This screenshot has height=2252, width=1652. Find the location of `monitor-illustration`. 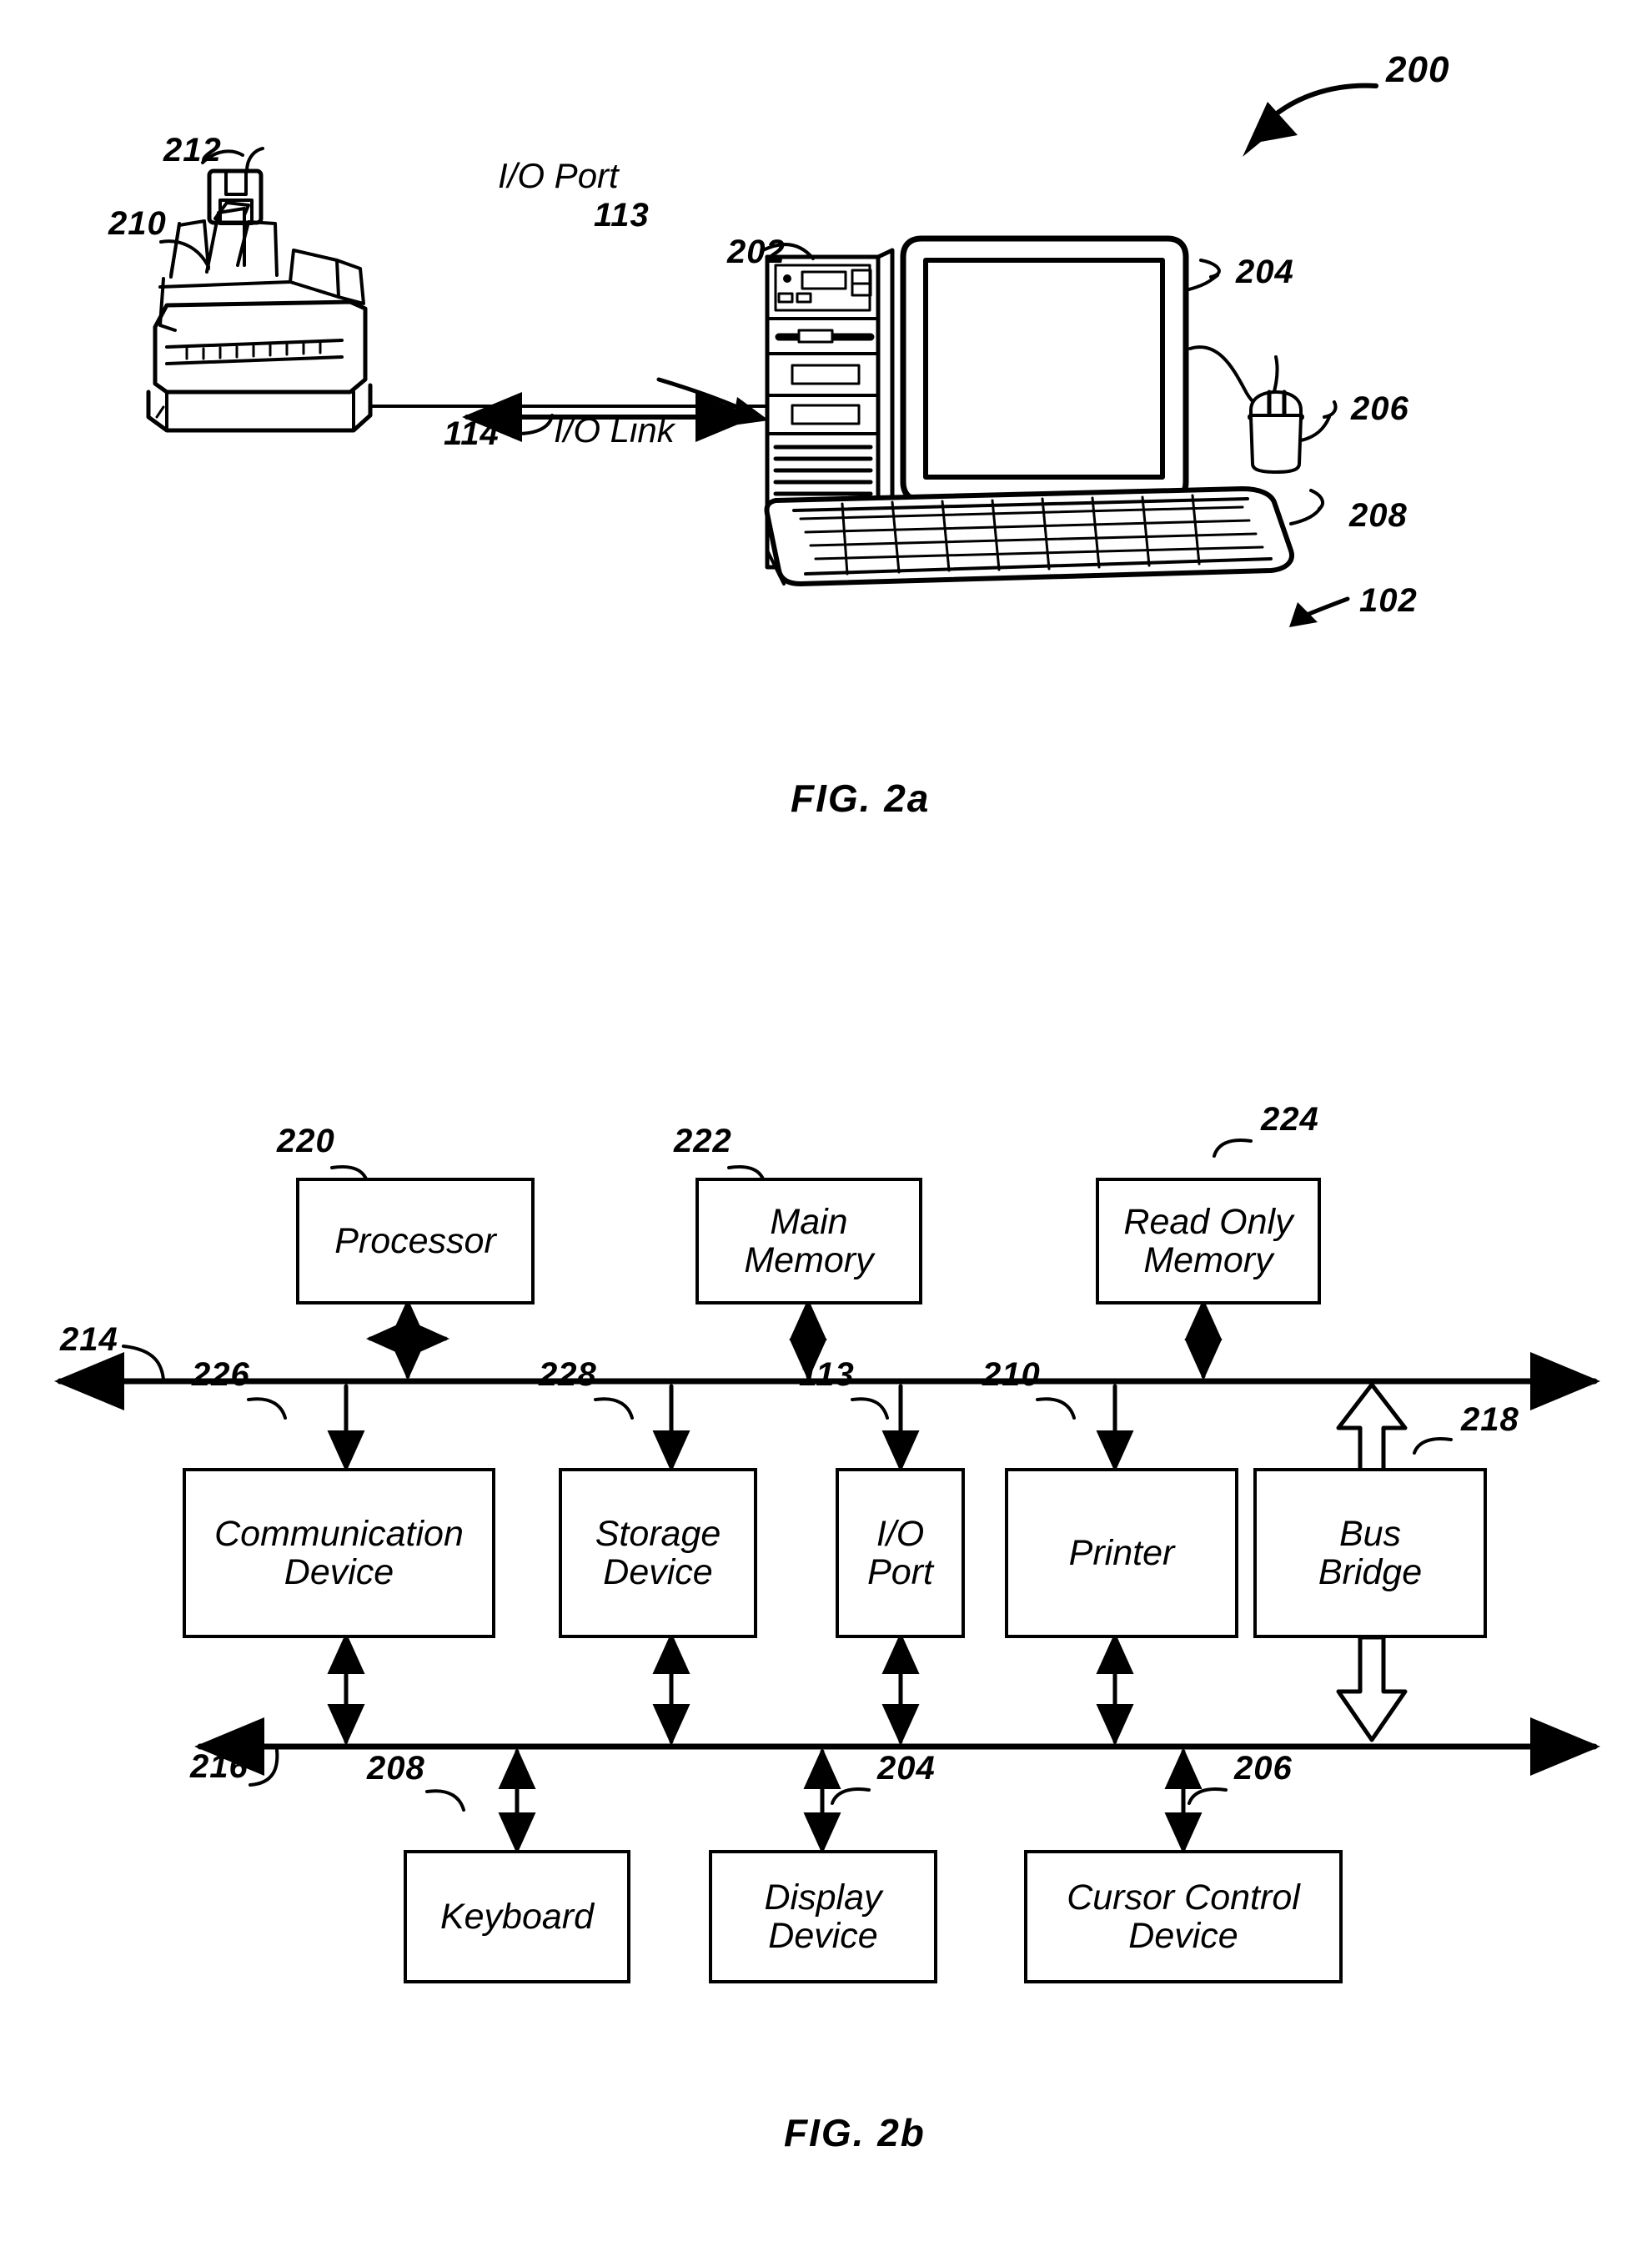

monitor-illustration is located at coordinates (1044, 383).